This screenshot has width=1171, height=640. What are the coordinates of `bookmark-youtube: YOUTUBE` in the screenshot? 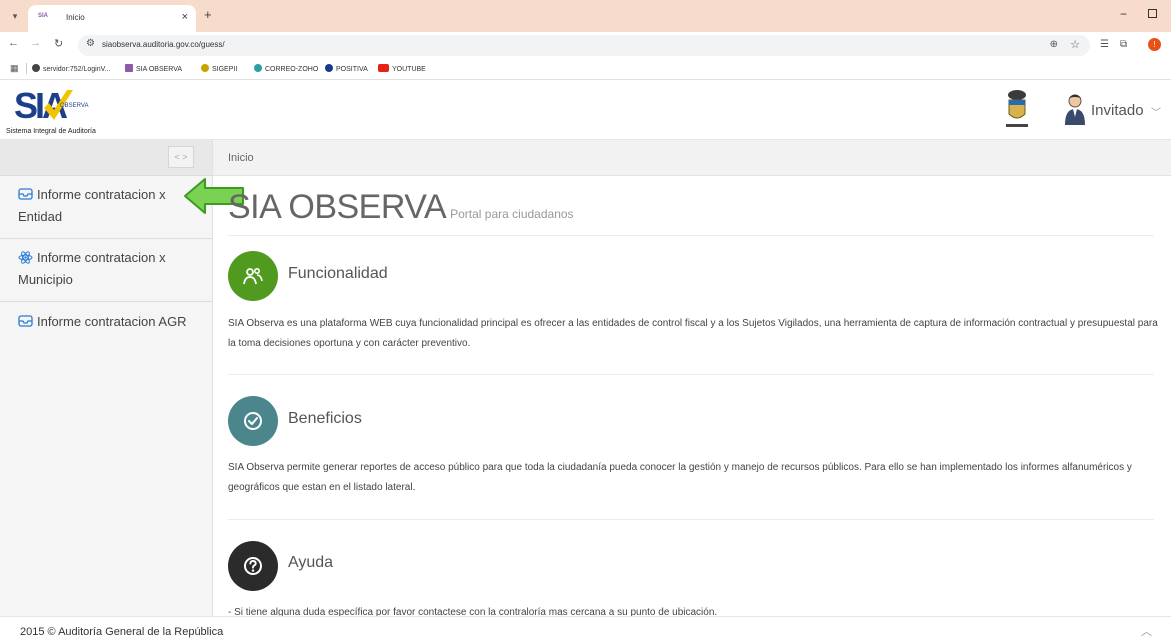 It's located at (402, 68).